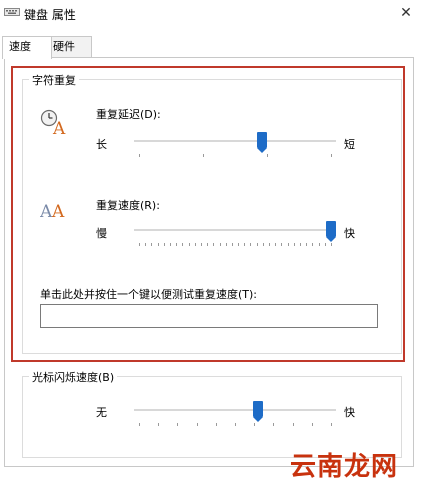 The image size is (423, 491). Describe the element at coordinates (235, 410) in the screenshot. I see `slider-track` at that location.